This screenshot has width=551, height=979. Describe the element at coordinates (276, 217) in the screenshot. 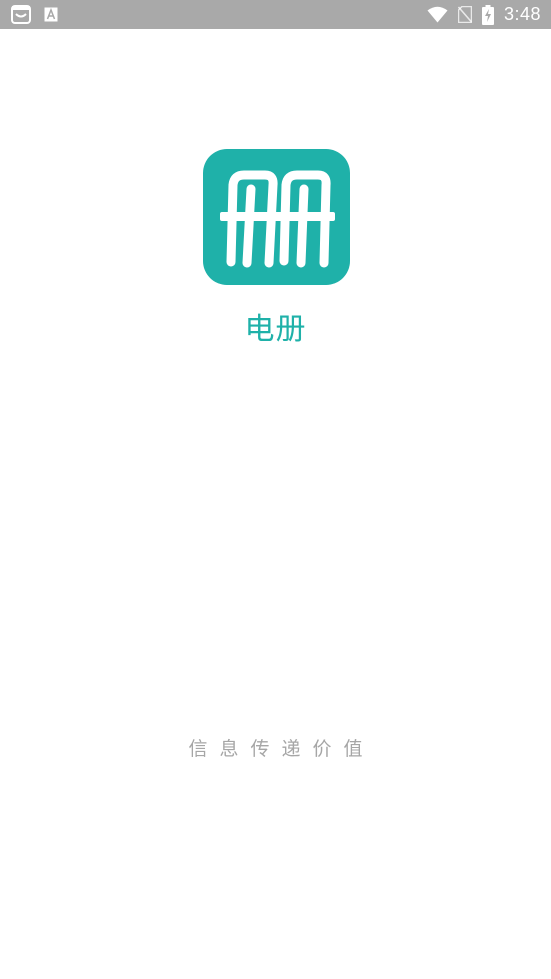

I see `app-logo-icon` at that location.